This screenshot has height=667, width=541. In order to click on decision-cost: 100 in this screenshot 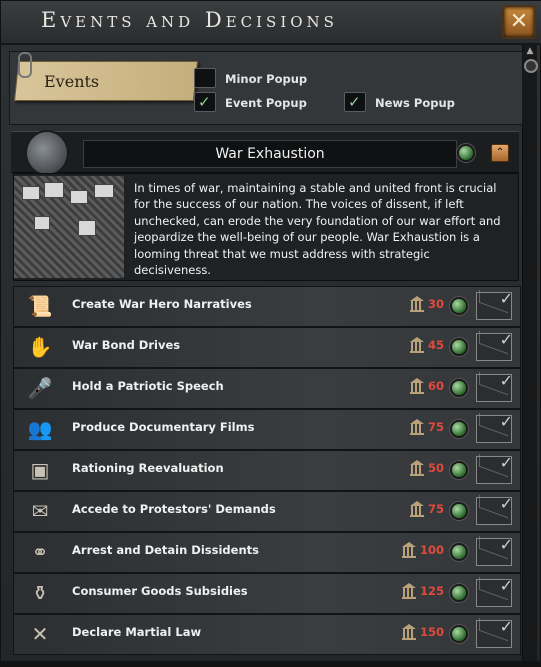, I will do `click(432, 550)`.